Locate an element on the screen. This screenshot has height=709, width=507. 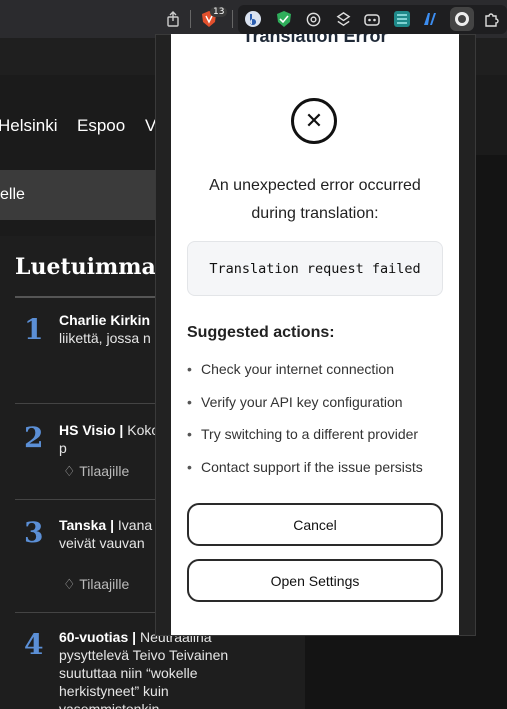
most-read-title: Luetuimmat is located at coordinates (90, 267).